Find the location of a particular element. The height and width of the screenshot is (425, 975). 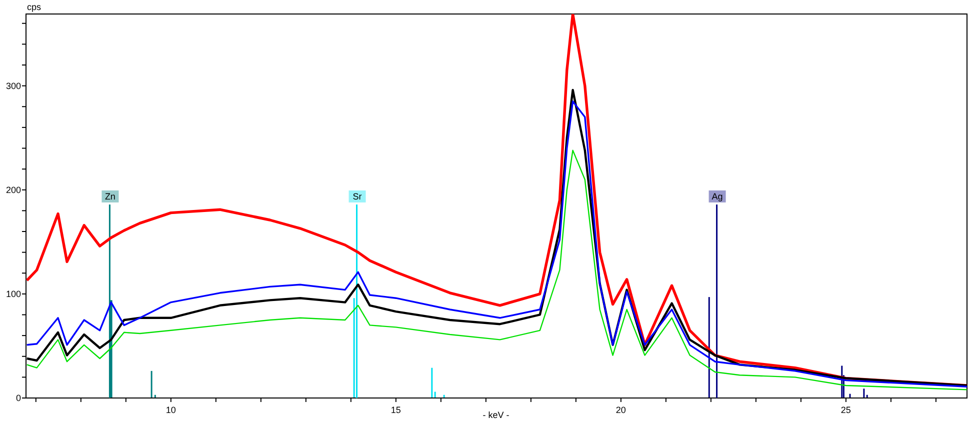

ref-line-label: Sr is located at coordinates (357, 196).